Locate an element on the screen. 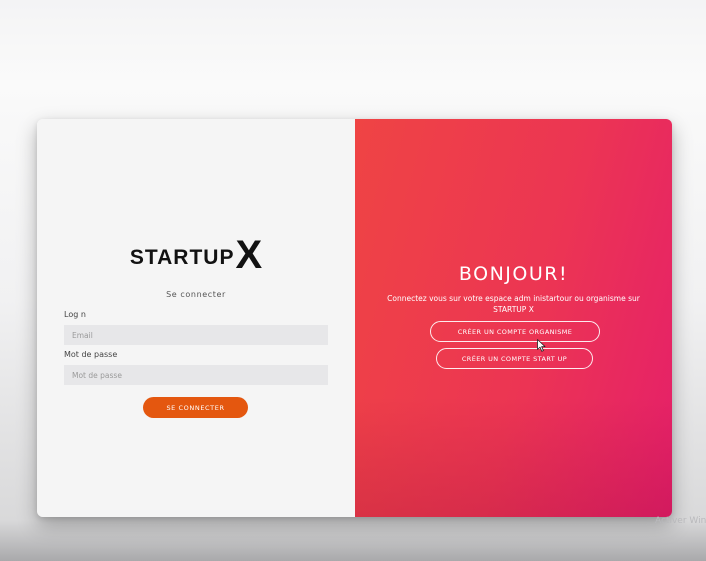 The height and width of the screenshot is (561, 706). email-input is located at coordinates (196, 335).